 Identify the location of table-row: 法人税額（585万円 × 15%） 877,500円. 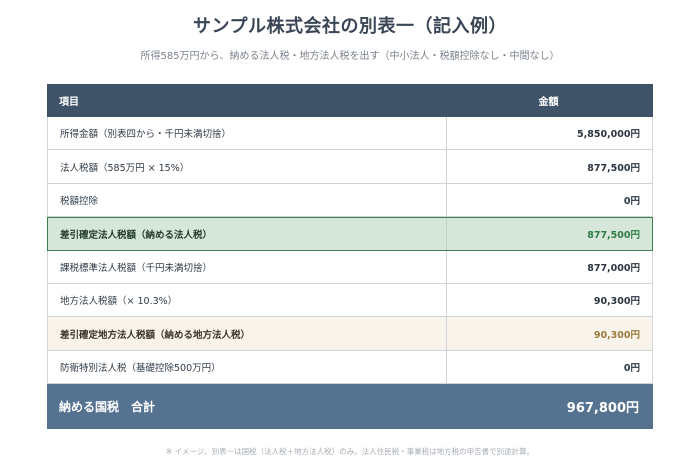
(350, 166).